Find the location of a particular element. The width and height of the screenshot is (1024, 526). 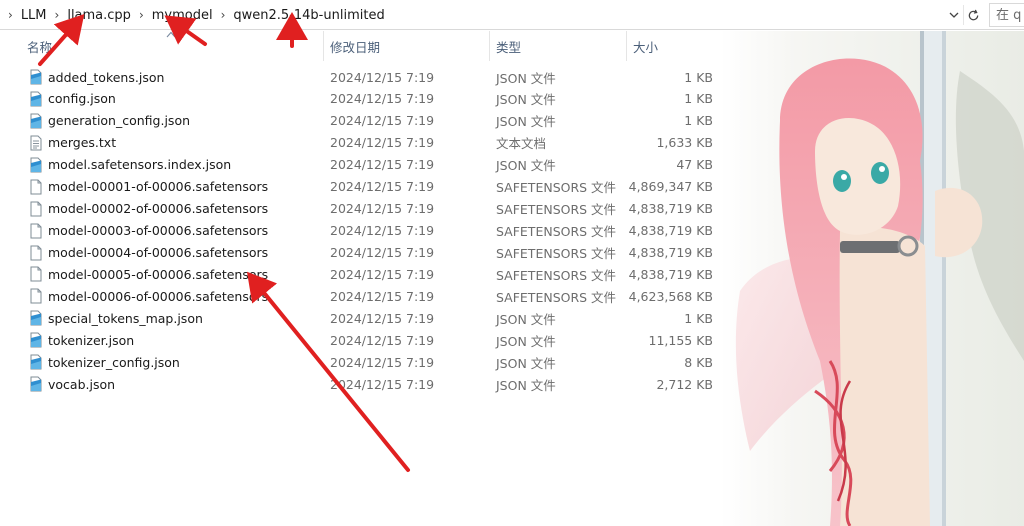

column-header: 名称 修改日期 类型 大小 is located at coordinates (361, 46).